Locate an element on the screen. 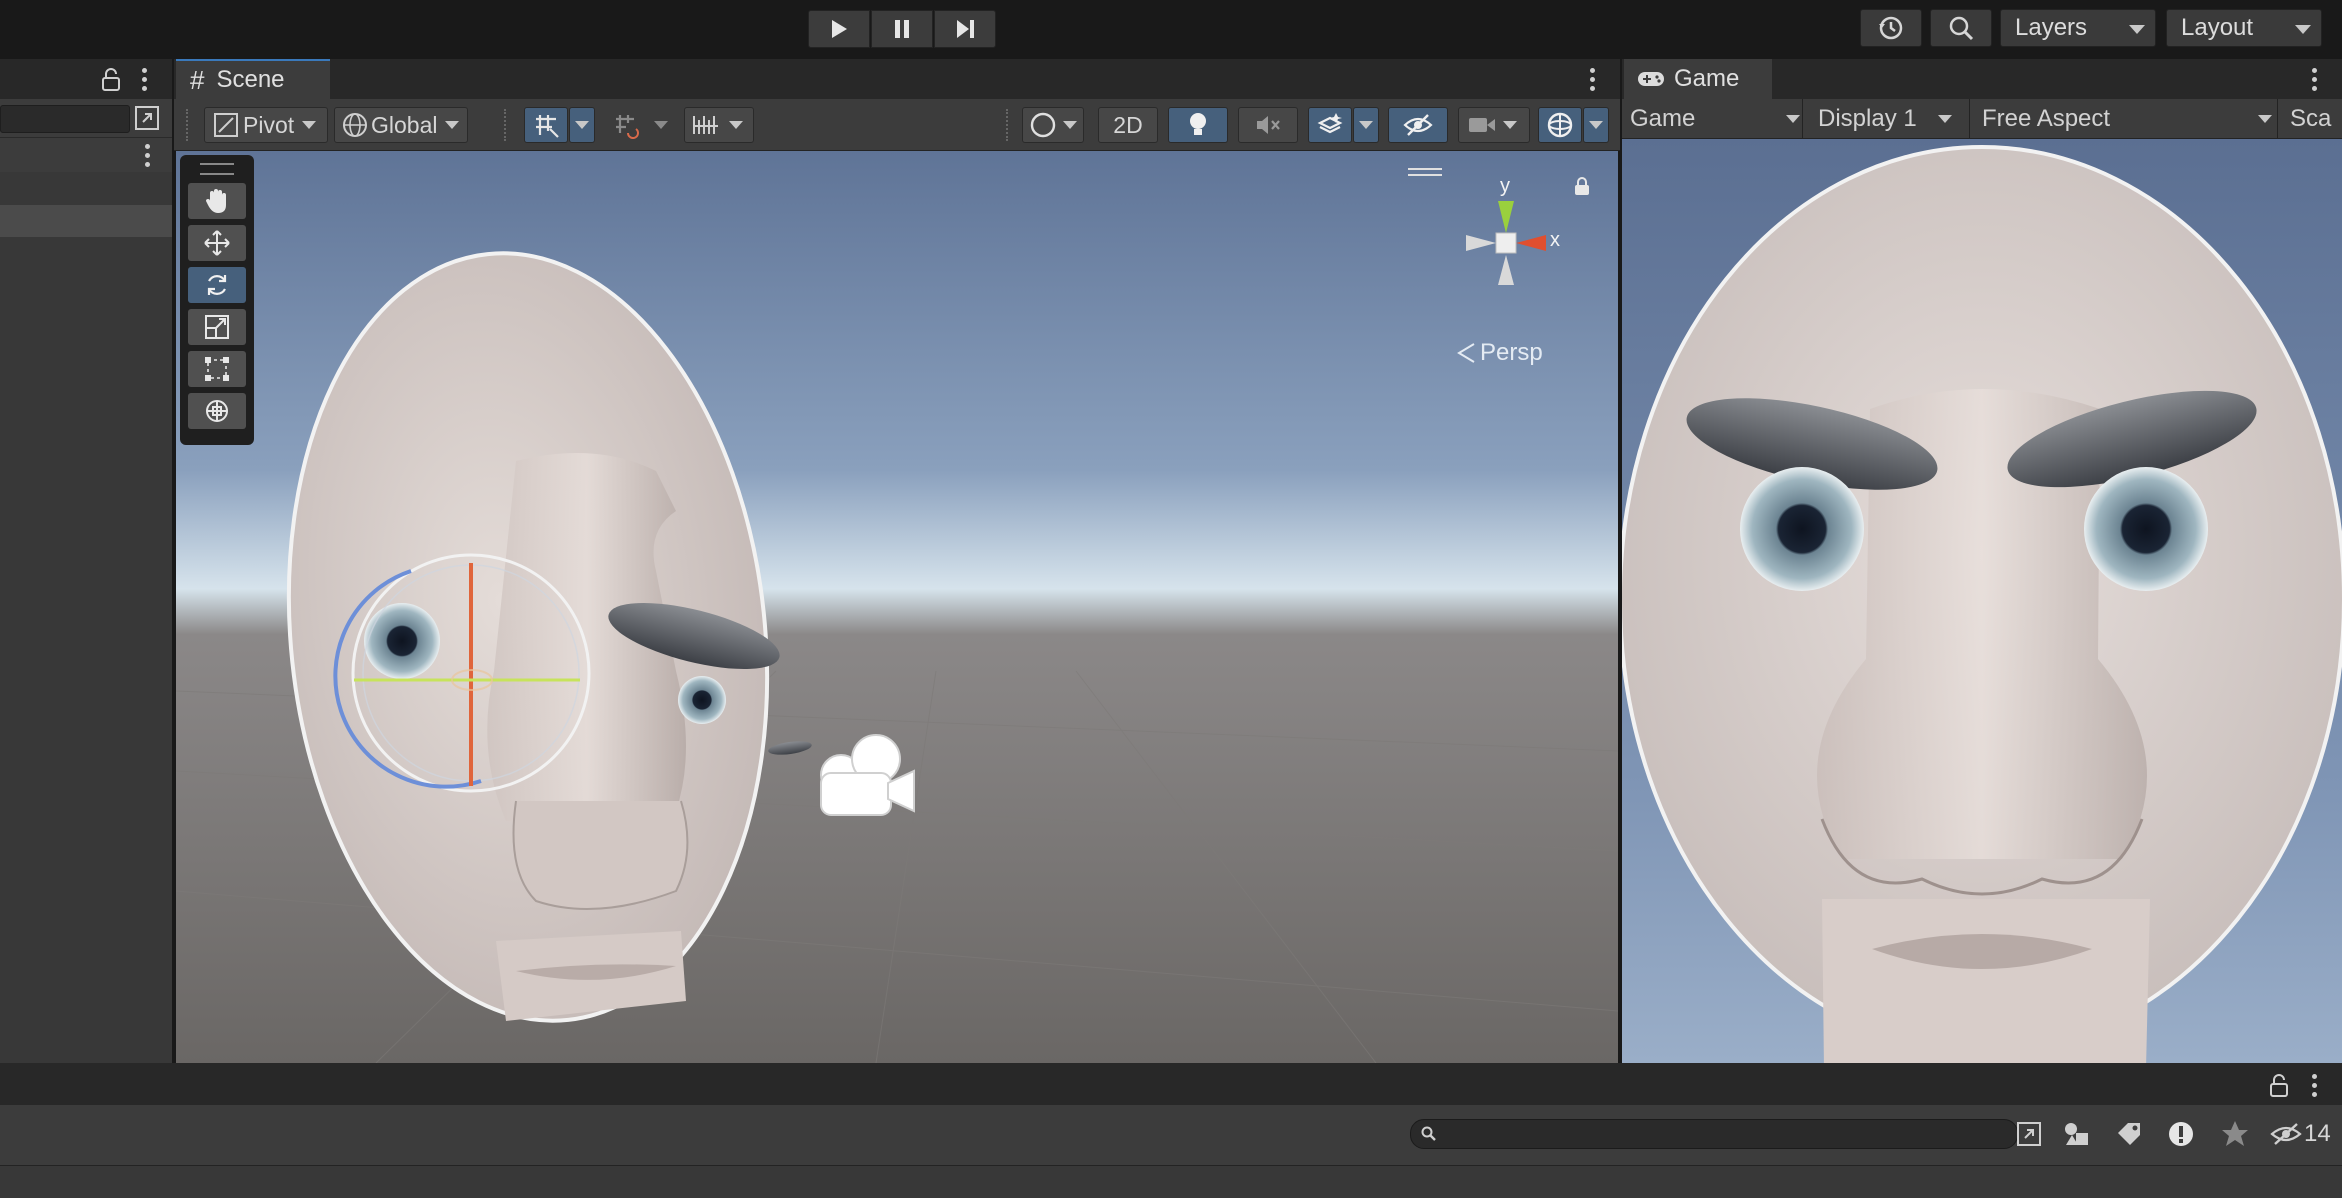  gizmos-toggle is located at coordinates (1560, 125).